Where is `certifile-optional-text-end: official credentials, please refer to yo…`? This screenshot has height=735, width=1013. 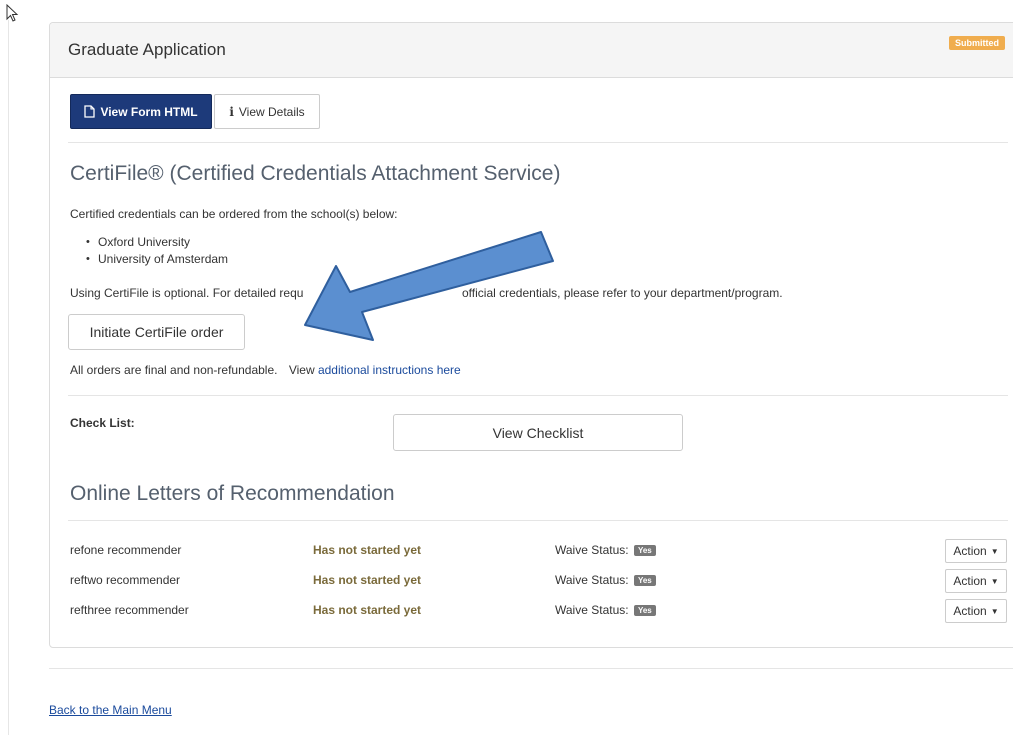
certifile-optional-text-end: official credentials, please refer to yo… is located at coordinates (622, 293).